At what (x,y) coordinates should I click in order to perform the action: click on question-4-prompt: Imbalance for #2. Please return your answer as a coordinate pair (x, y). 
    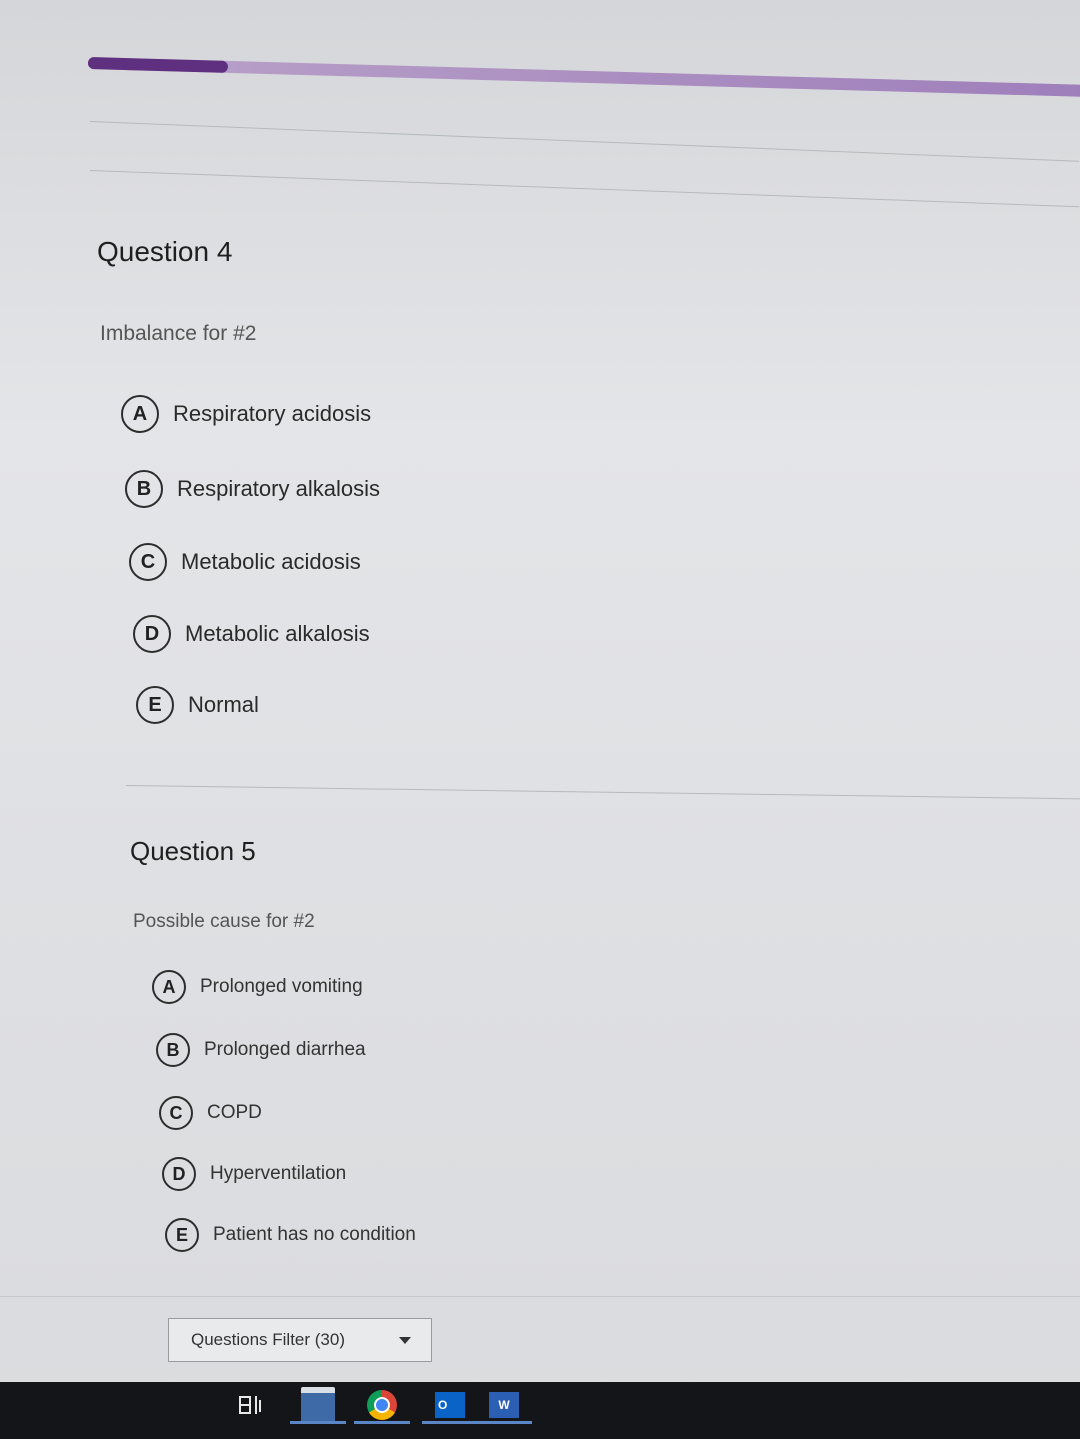
    Looking at the image, I should click on (178, 333).